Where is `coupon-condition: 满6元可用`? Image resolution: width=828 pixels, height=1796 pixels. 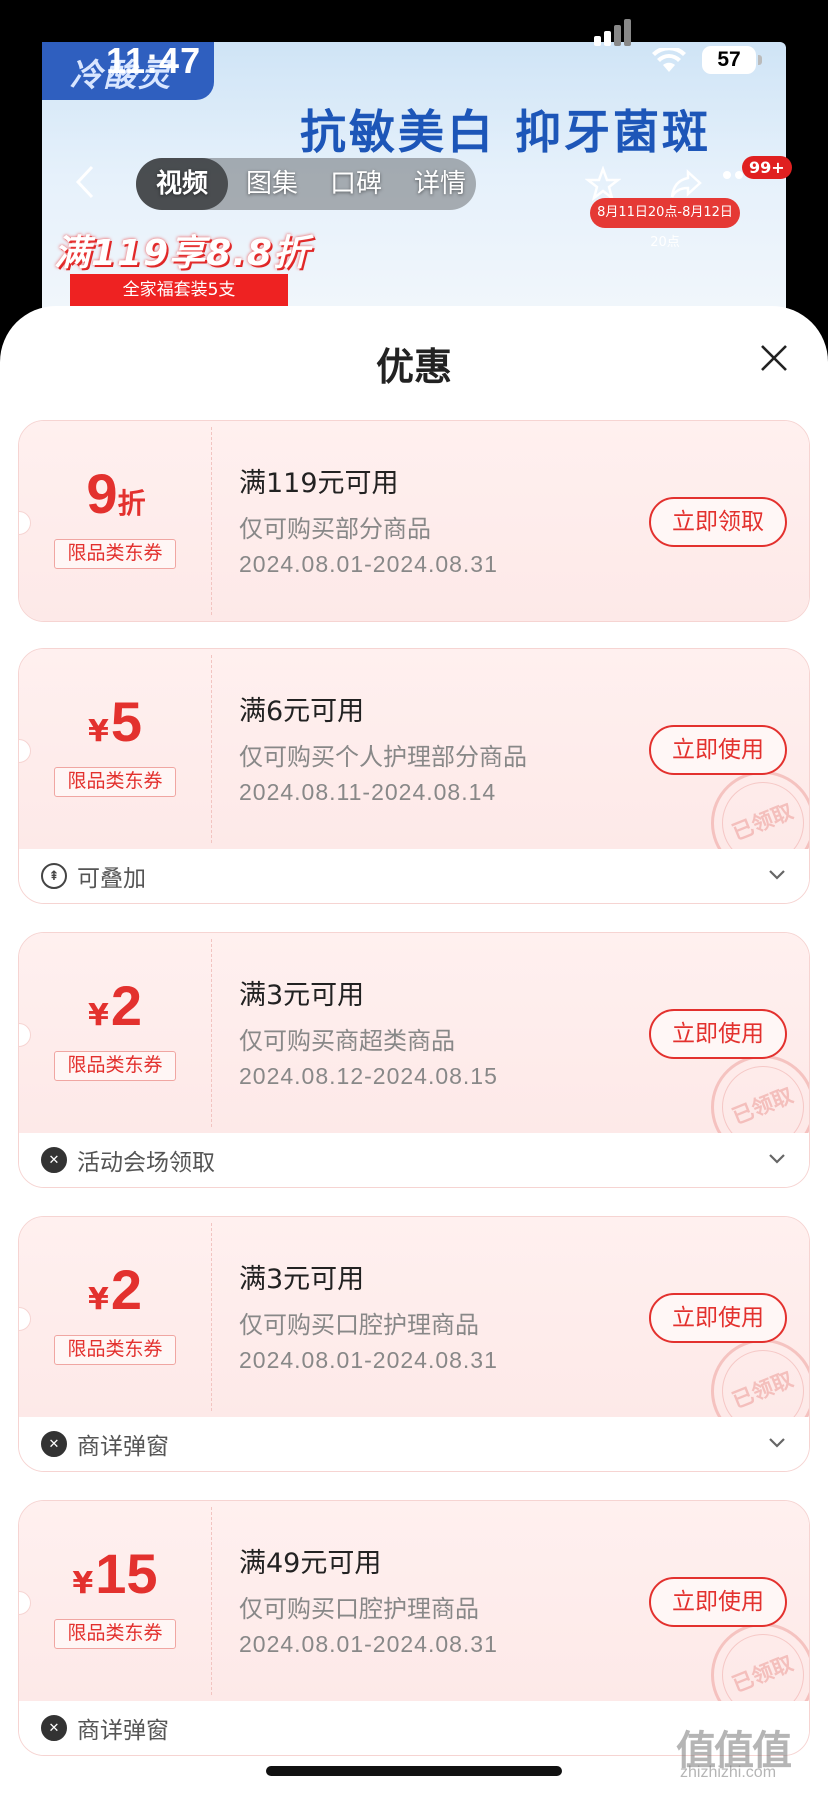
coupon-condition: 满6元可用 is located at coordinates (302, 711).